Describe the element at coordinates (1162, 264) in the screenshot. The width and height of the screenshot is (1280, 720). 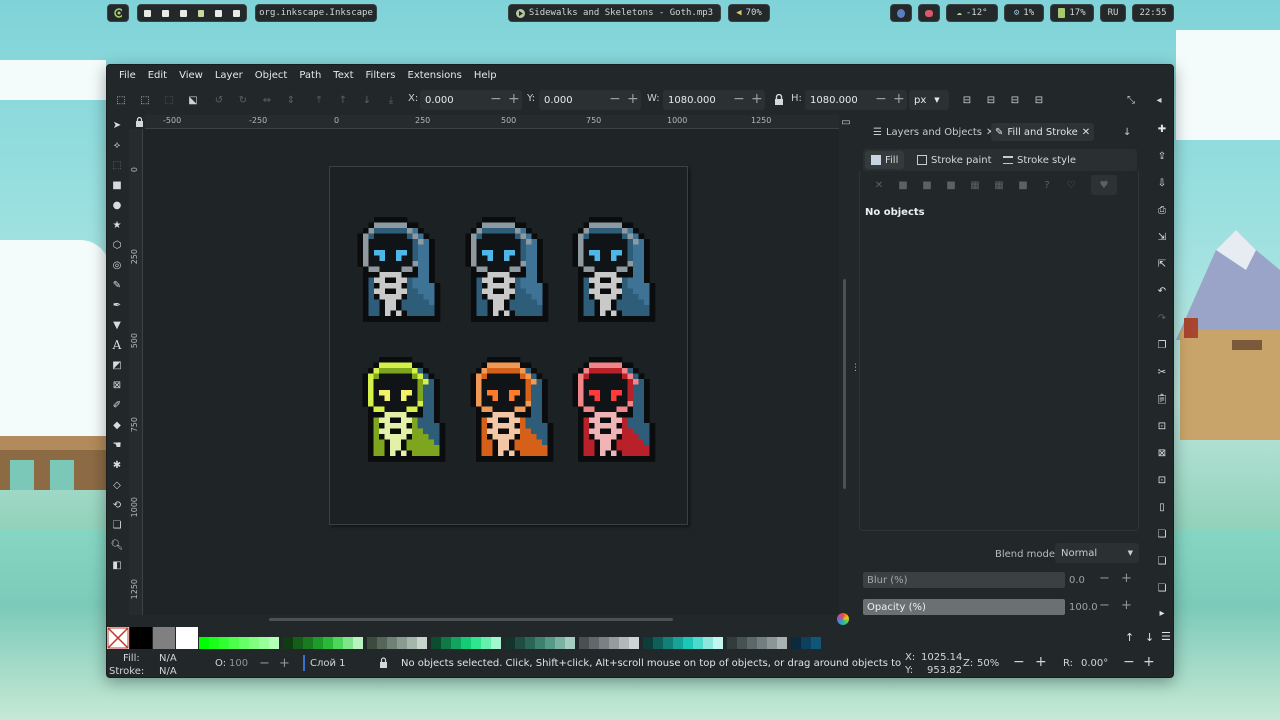
I see `export-icon: ⇱` at that location.